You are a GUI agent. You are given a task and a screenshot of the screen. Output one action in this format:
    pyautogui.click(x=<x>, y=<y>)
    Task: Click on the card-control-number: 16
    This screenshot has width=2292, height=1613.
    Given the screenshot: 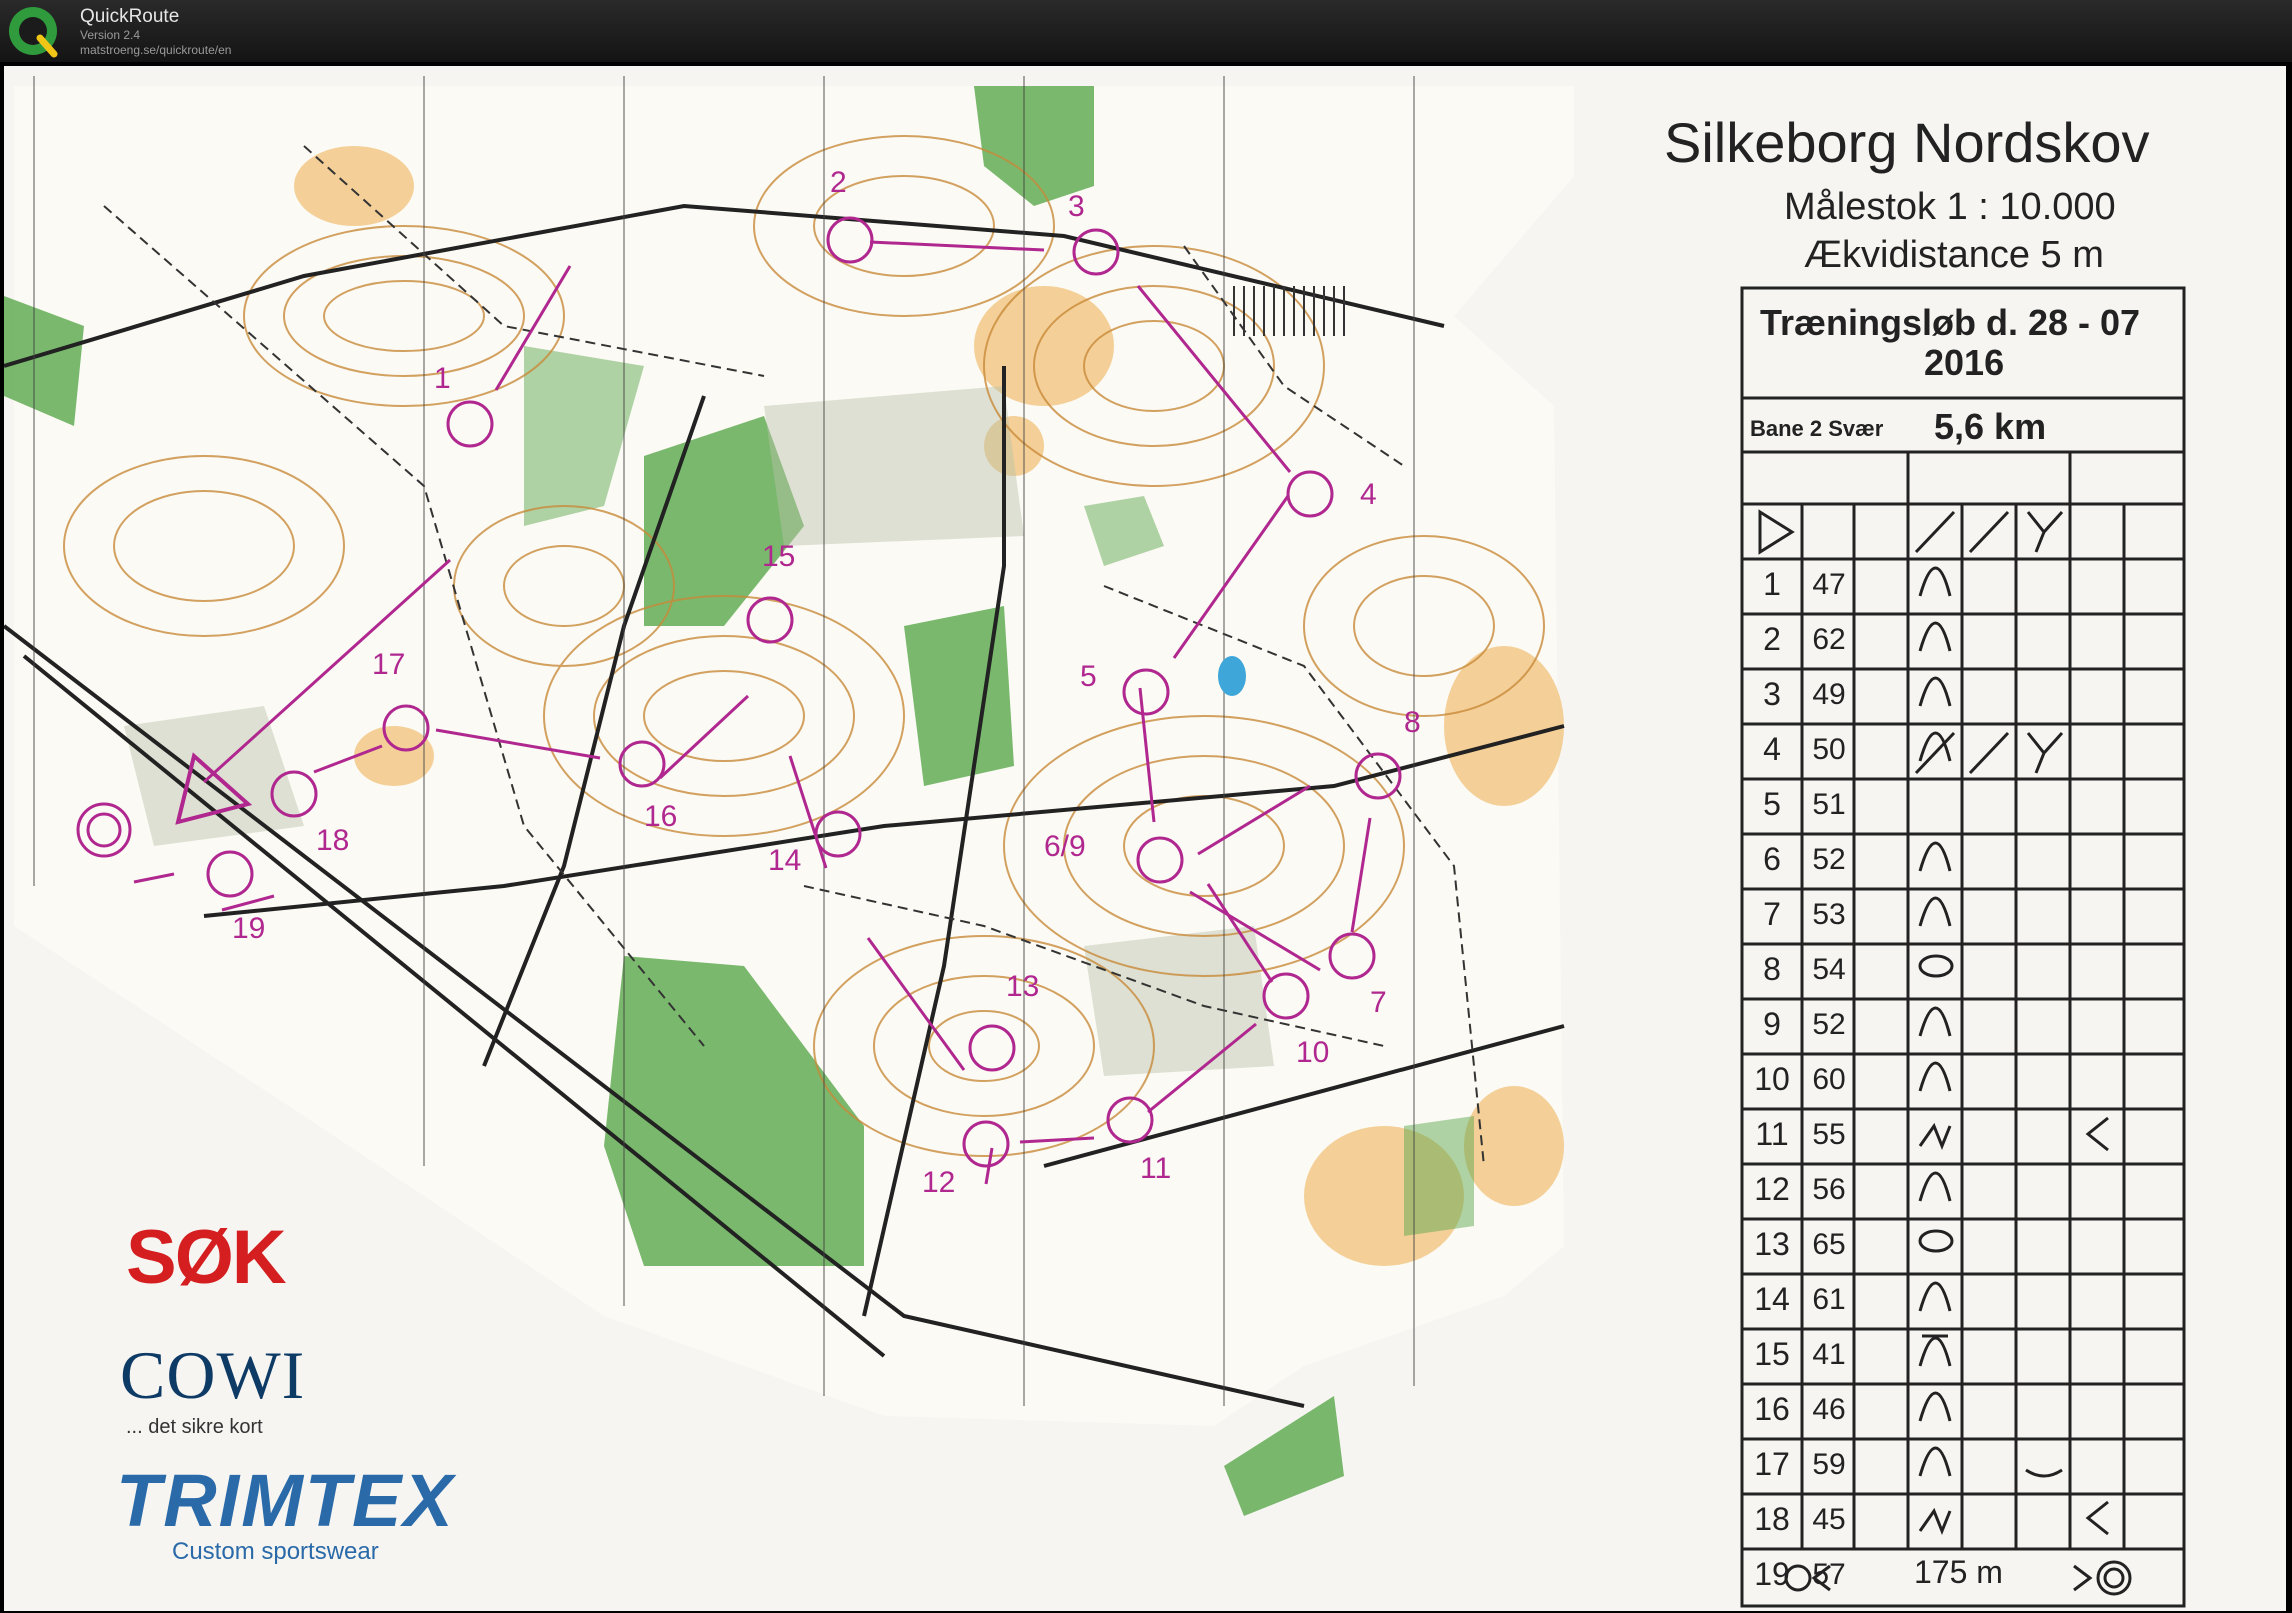 What is the action you would take?
    pyautogui.click(x=1772, y=1409)
    